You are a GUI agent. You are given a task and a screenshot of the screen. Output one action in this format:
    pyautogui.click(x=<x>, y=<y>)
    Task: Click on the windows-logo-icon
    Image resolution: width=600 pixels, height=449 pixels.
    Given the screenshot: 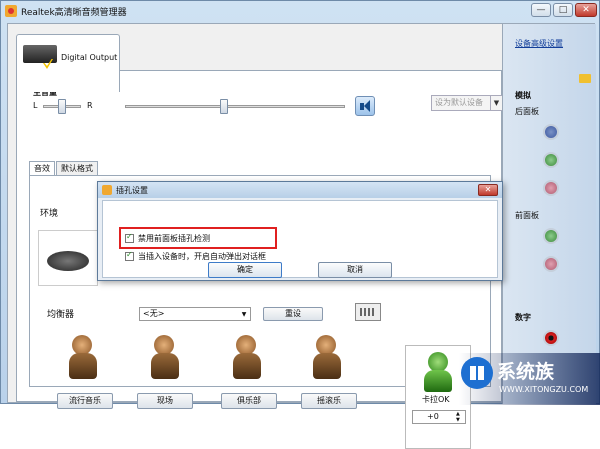 What is the action you would take?
    pyautogui.click(x=477, y=373)
    